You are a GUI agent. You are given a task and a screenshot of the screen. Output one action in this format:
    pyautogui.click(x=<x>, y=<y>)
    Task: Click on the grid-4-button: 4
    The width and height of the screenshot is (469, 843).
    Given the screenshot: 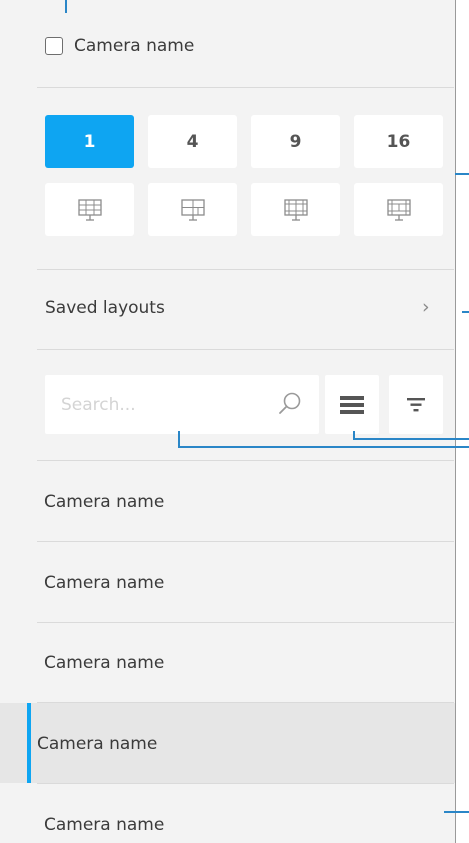 What is the action you would take?
    pyautogui.click(x=192, y=141)
    